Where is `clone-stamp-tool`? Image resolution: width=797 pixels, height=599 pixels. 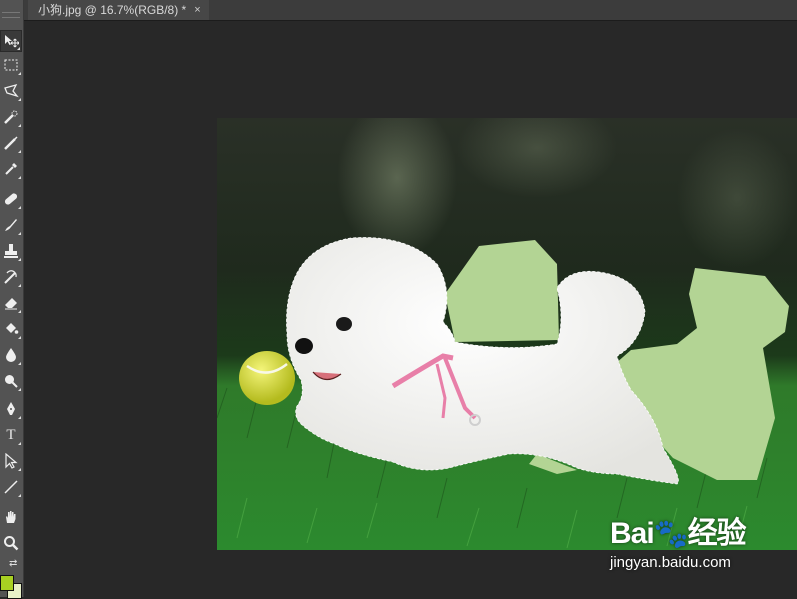
clone-stamp-tool is located at coordinates (11, 251).